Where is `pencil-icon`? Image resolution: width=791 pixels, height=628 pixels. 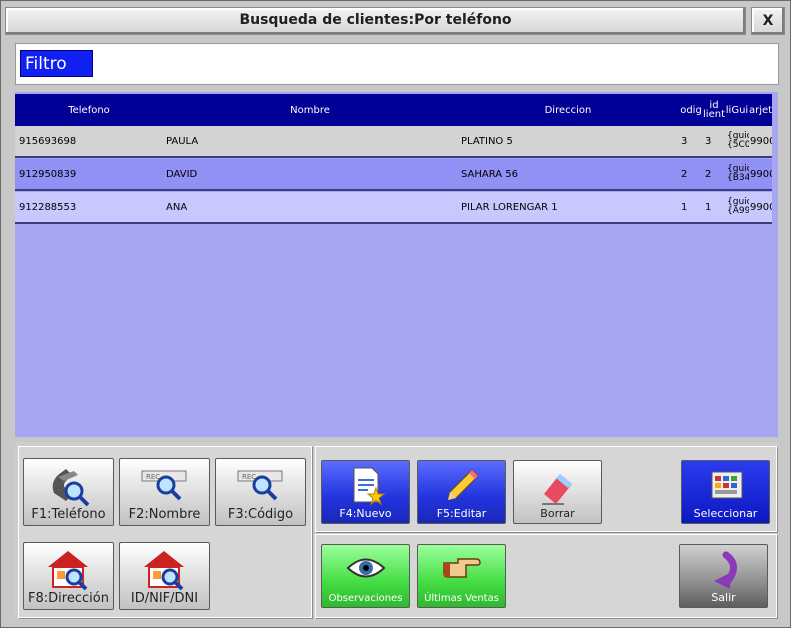
pencil-icon is located at coordinates (462, 488).